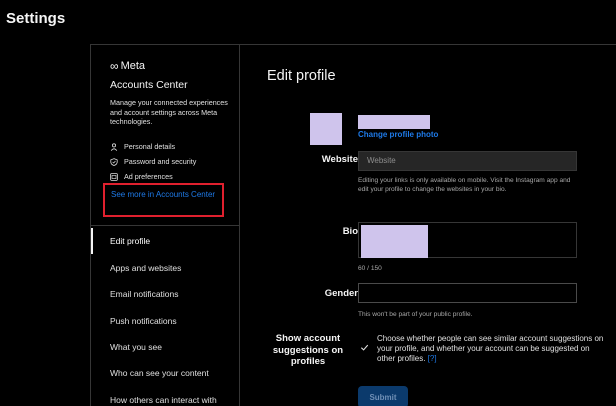 This screenshot has height=406, width=616. Describe the element at coordinates (36, 18) in the screenshot. I see `page-title: Settings` at that location.